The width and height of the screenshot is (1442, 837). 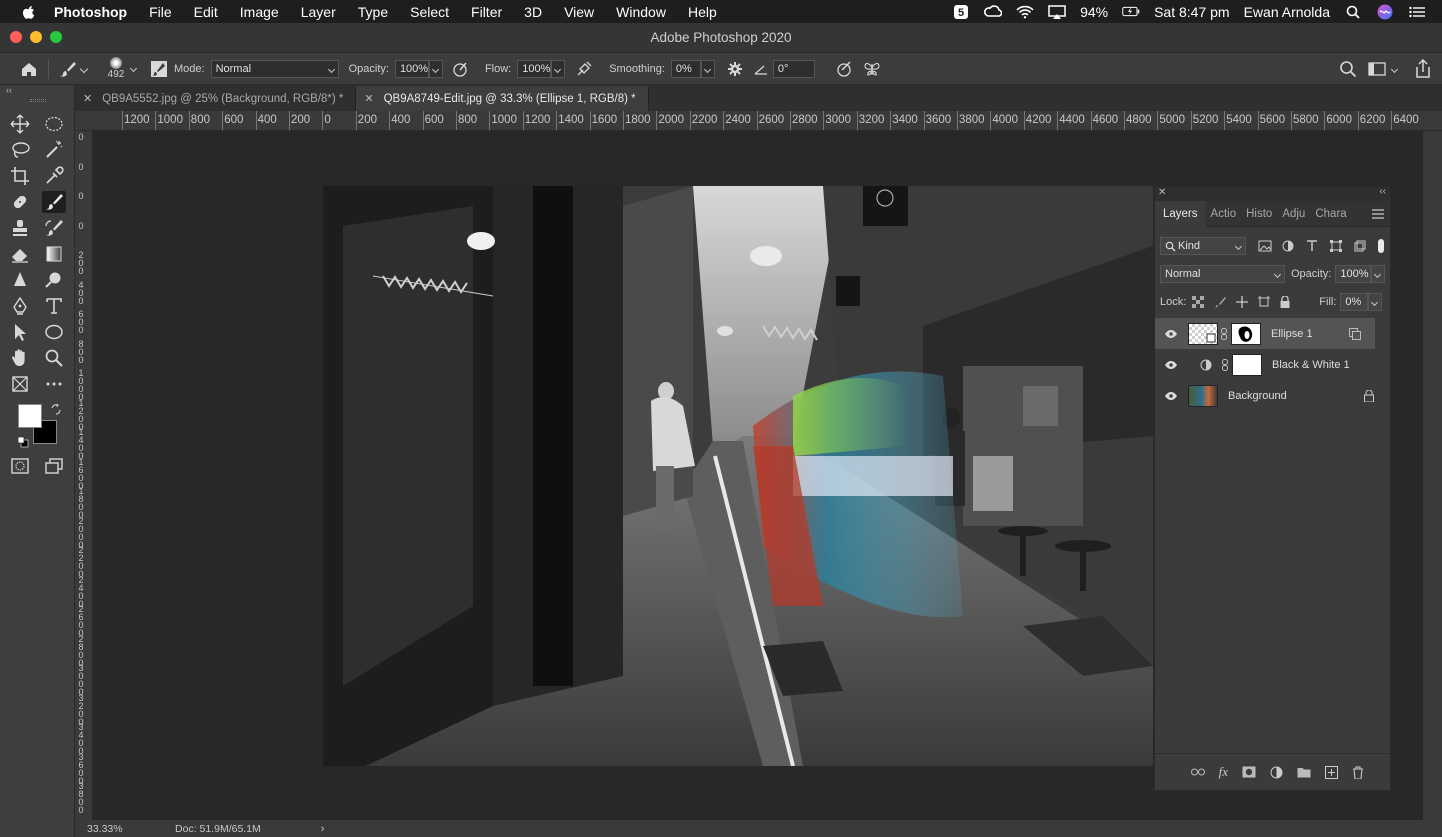 I want to click on filter-smart-objects-icon, so click(x=1360, y=246).